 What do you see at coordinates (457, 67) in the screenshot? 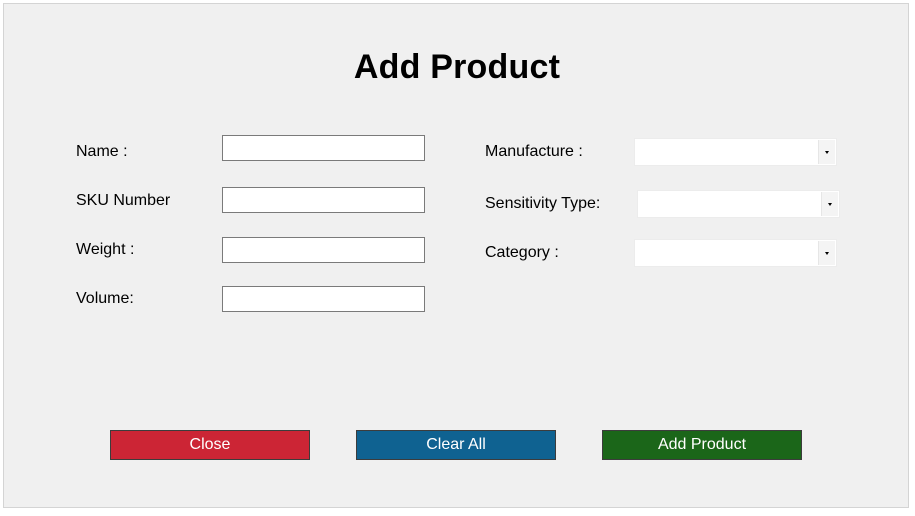
I see `page-title: Add Product` at bounding box center [457, 67].